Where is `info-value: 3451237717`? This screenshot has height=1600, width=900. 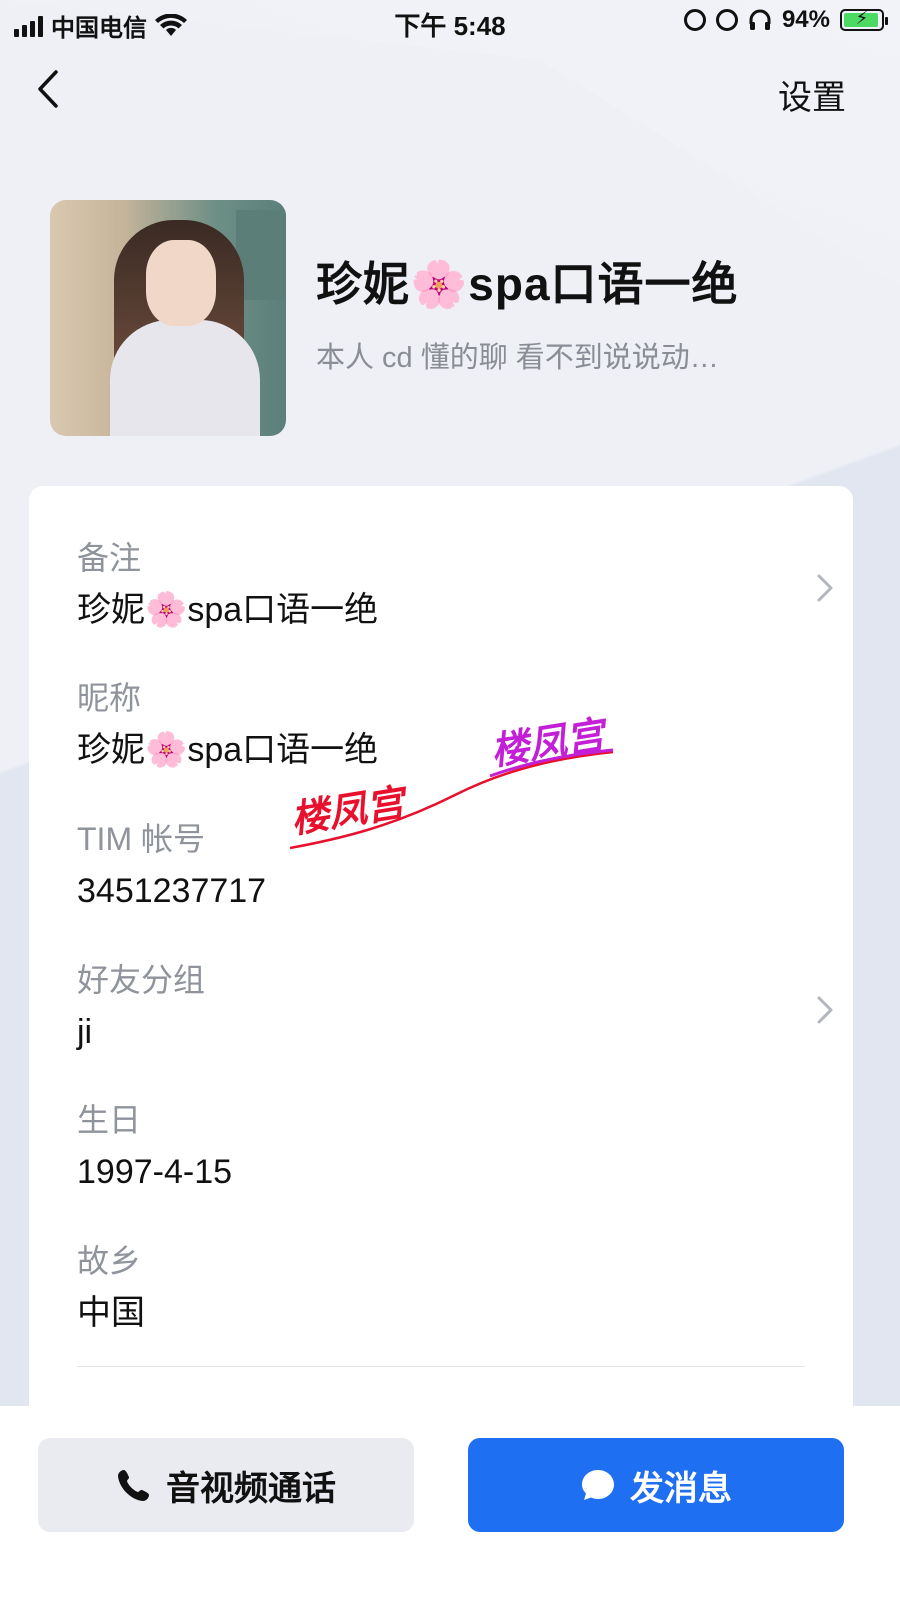 info-value: 3451237717 is located at coordinates (172, 891).